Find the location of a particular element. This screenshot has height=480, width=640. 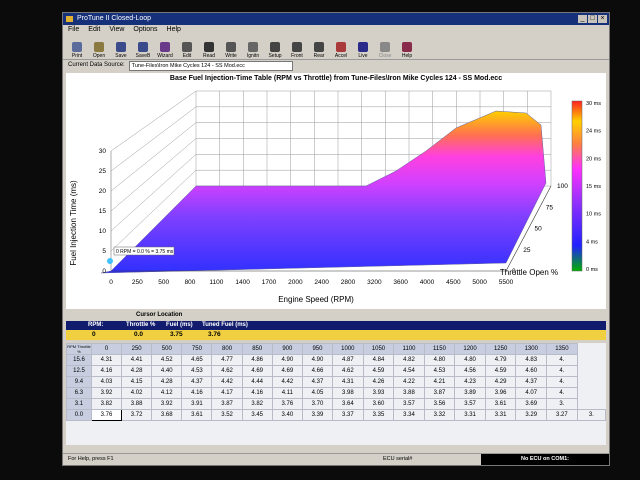

fuel-cell: 3.27 is located at coordinates (562, 415).